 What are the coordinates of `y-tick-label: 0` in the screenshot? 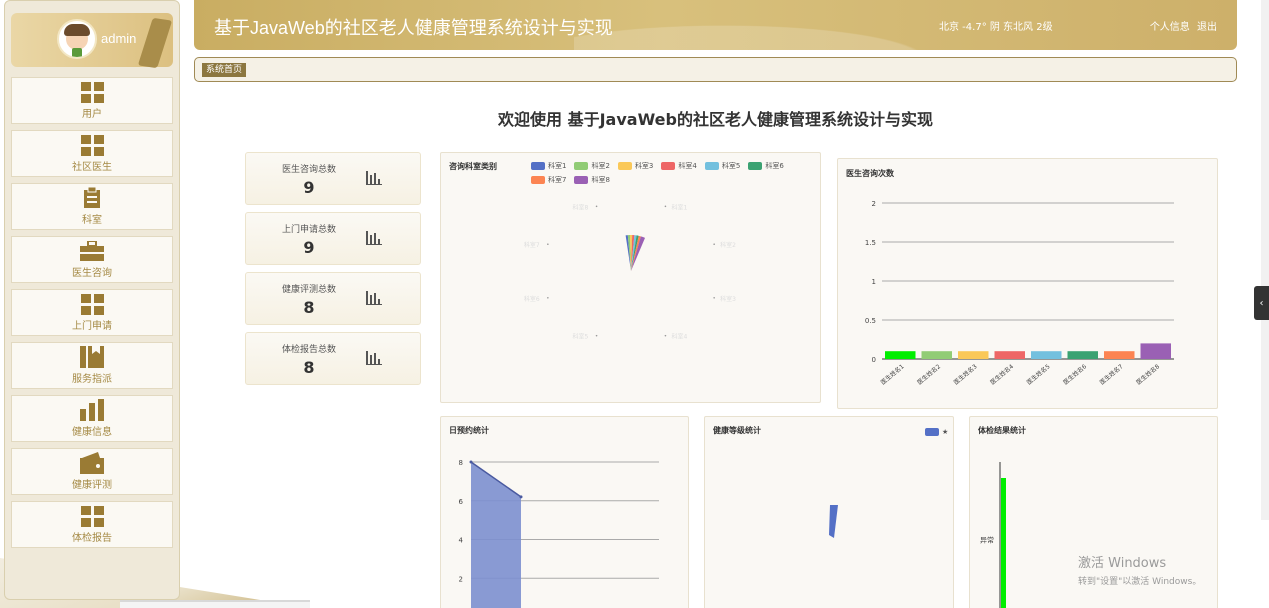 It's located at (874, 360).